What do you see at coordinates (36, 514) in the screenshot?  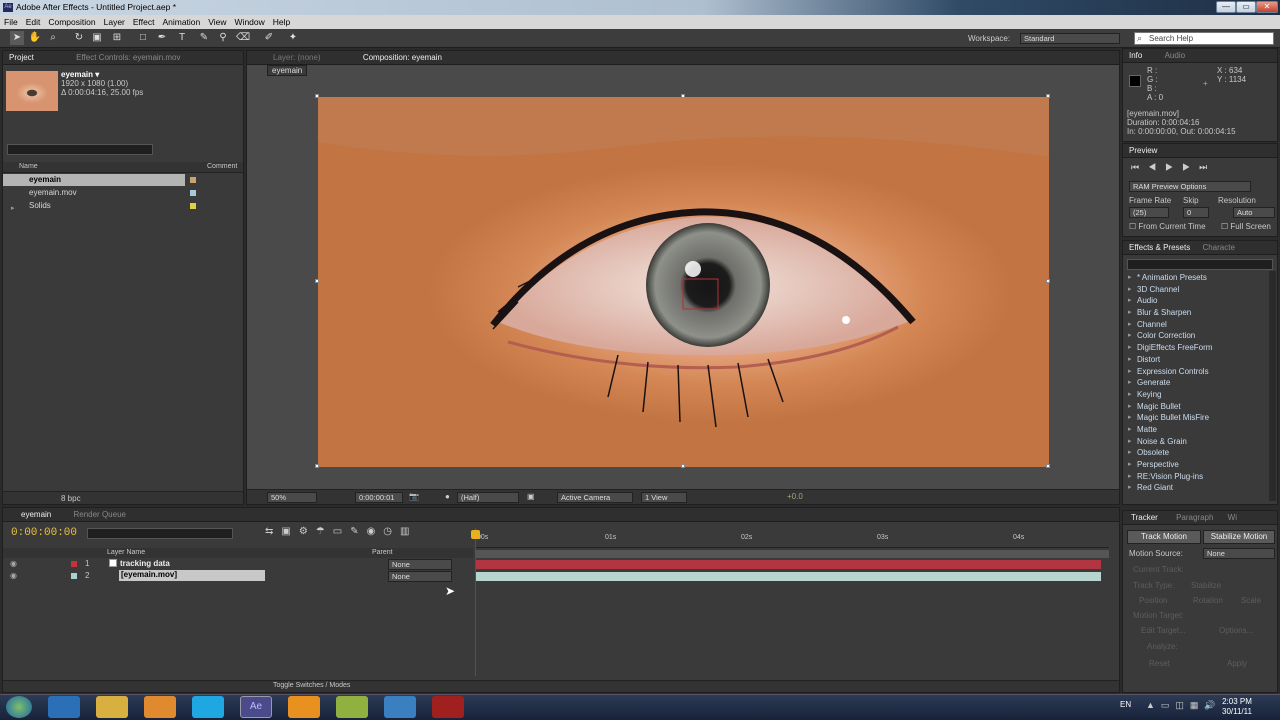 I see `tab-timeline-eyemain: eyemain` at bounding box center [36, 514].